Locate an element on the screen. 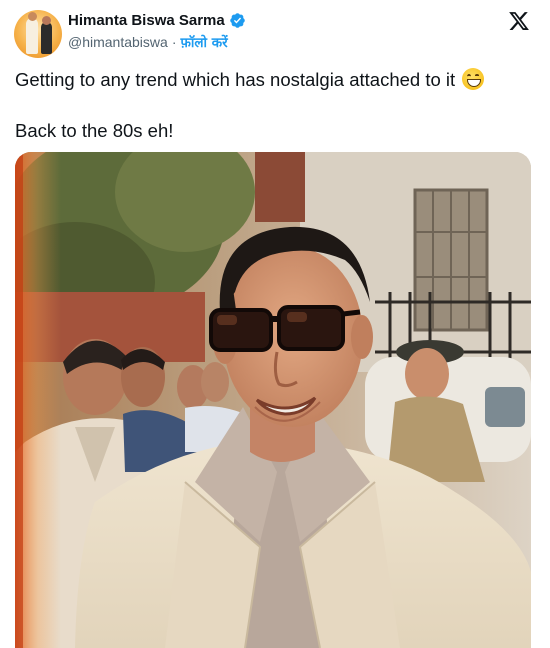  author-name-row: Himanta Biswa Sarma is located at coordinates (157, 20).